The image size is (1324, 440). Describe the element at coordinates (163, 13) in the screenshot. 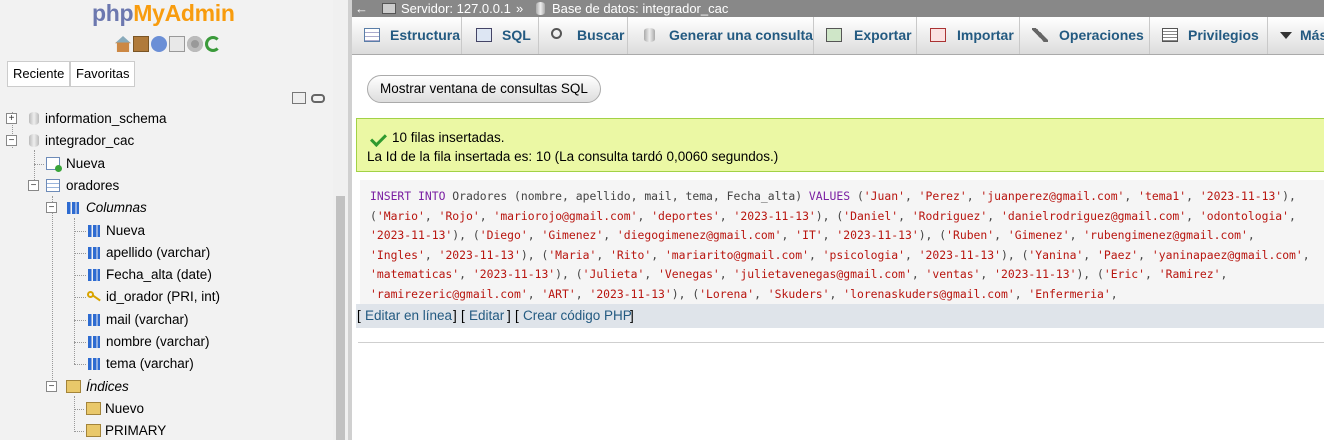

I see `phpmyadmin-logo: phpMyAdmin` at that location.